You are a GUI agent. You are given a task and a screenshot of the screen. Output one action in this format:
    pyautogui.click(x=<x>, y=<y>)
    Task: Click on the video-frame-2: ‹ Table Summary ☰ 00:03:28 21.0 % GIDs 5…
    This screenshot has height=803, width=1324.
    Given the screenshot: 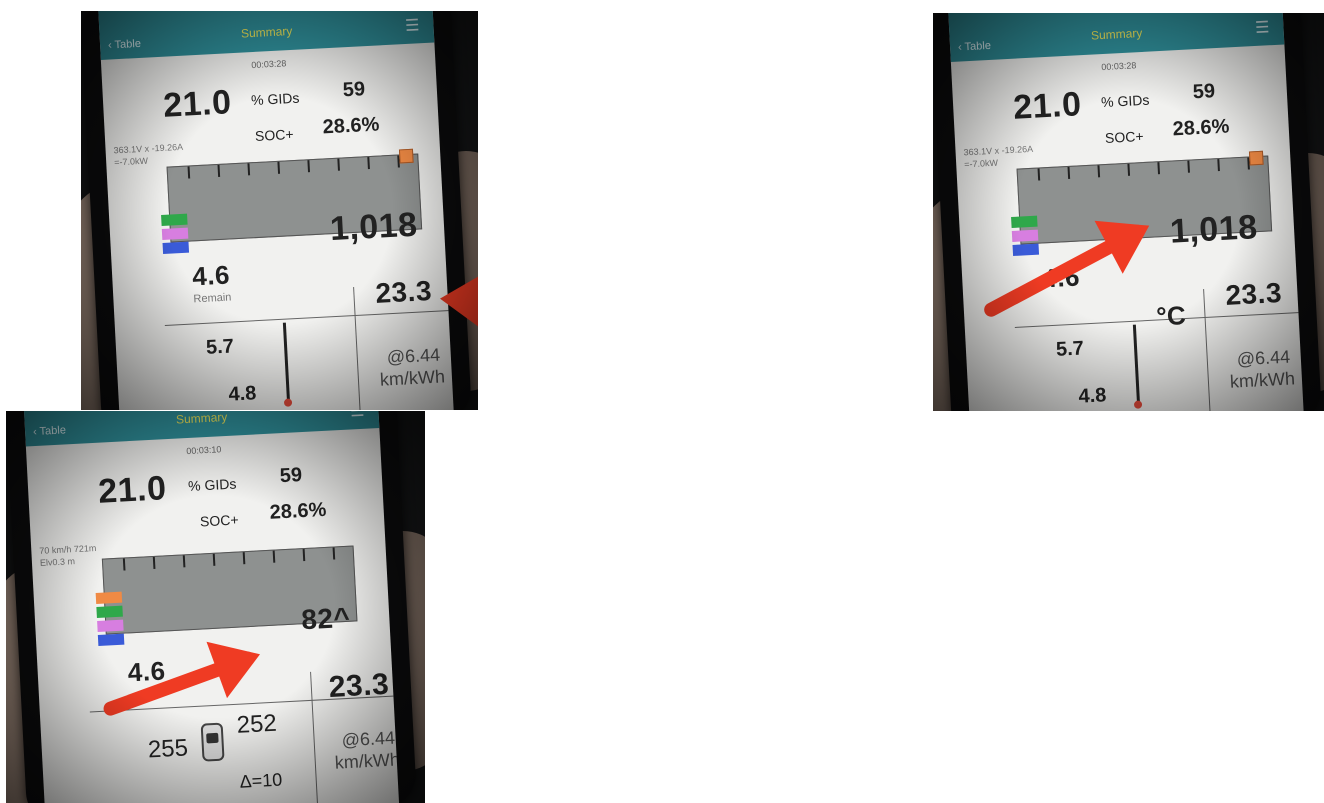 What is the action you would take?
    pyautogui.click(x=1128, y=212)
    